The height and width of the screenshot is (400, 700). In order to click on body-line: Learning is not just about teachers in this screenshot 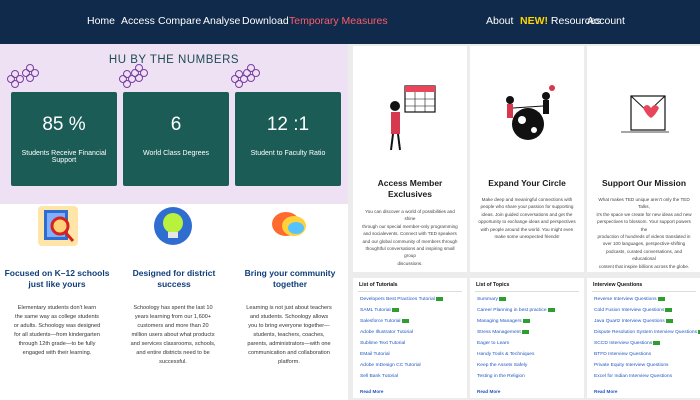, I will do `click(289, 308)`.